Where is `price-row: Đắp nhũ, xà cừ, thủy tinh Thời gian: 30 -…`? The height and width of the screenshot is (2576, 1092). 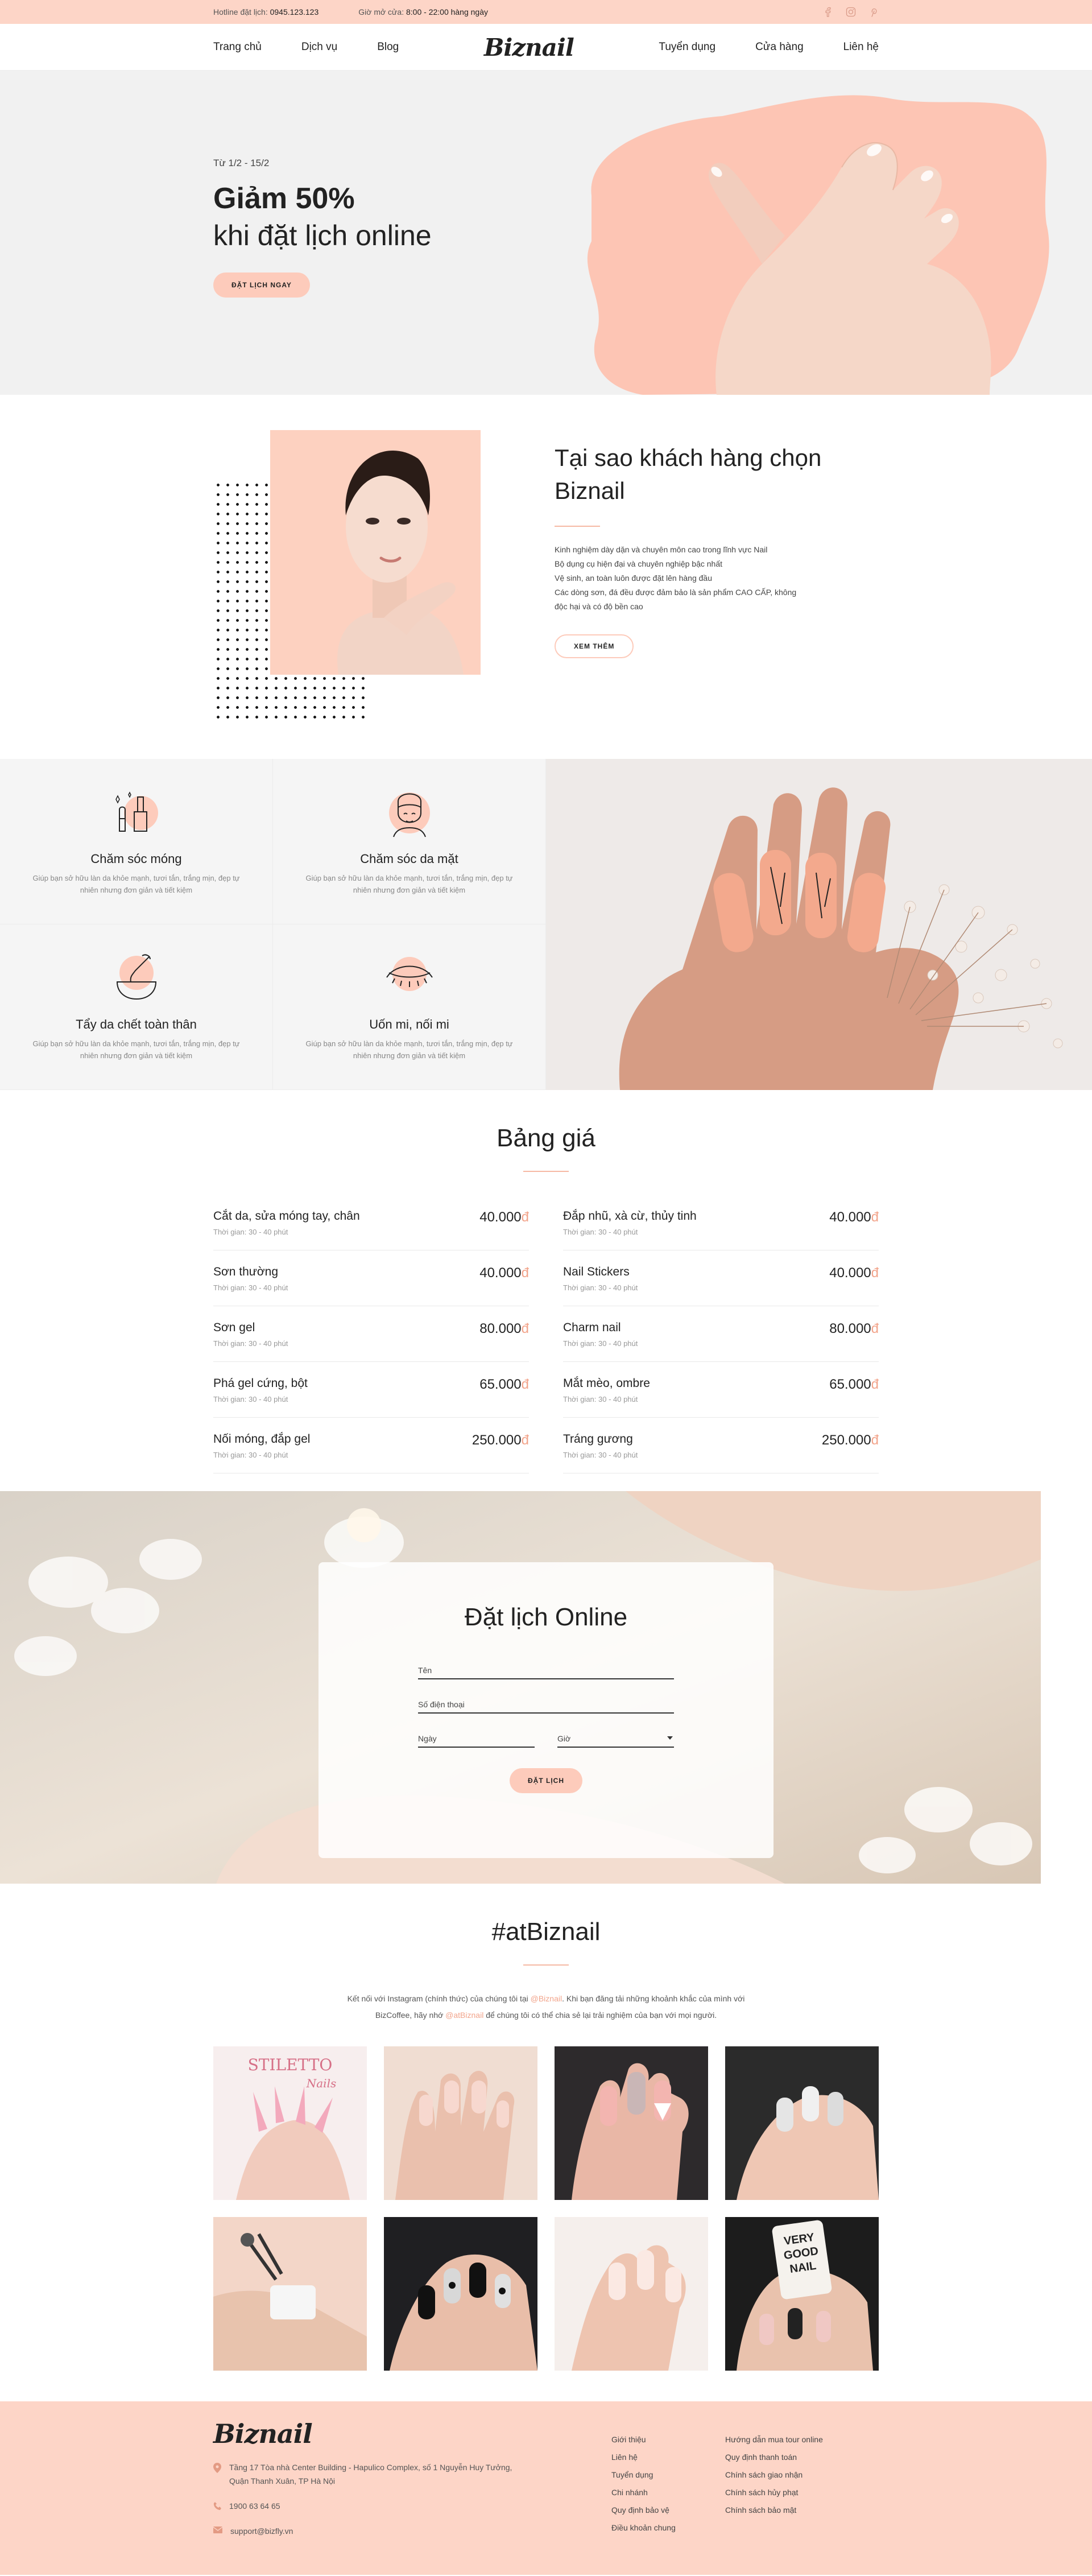
price-row: Đắp nhũ, xà cừ, thủy tinh Thời gian: 30 -… is located at coordinates (721, 1223).